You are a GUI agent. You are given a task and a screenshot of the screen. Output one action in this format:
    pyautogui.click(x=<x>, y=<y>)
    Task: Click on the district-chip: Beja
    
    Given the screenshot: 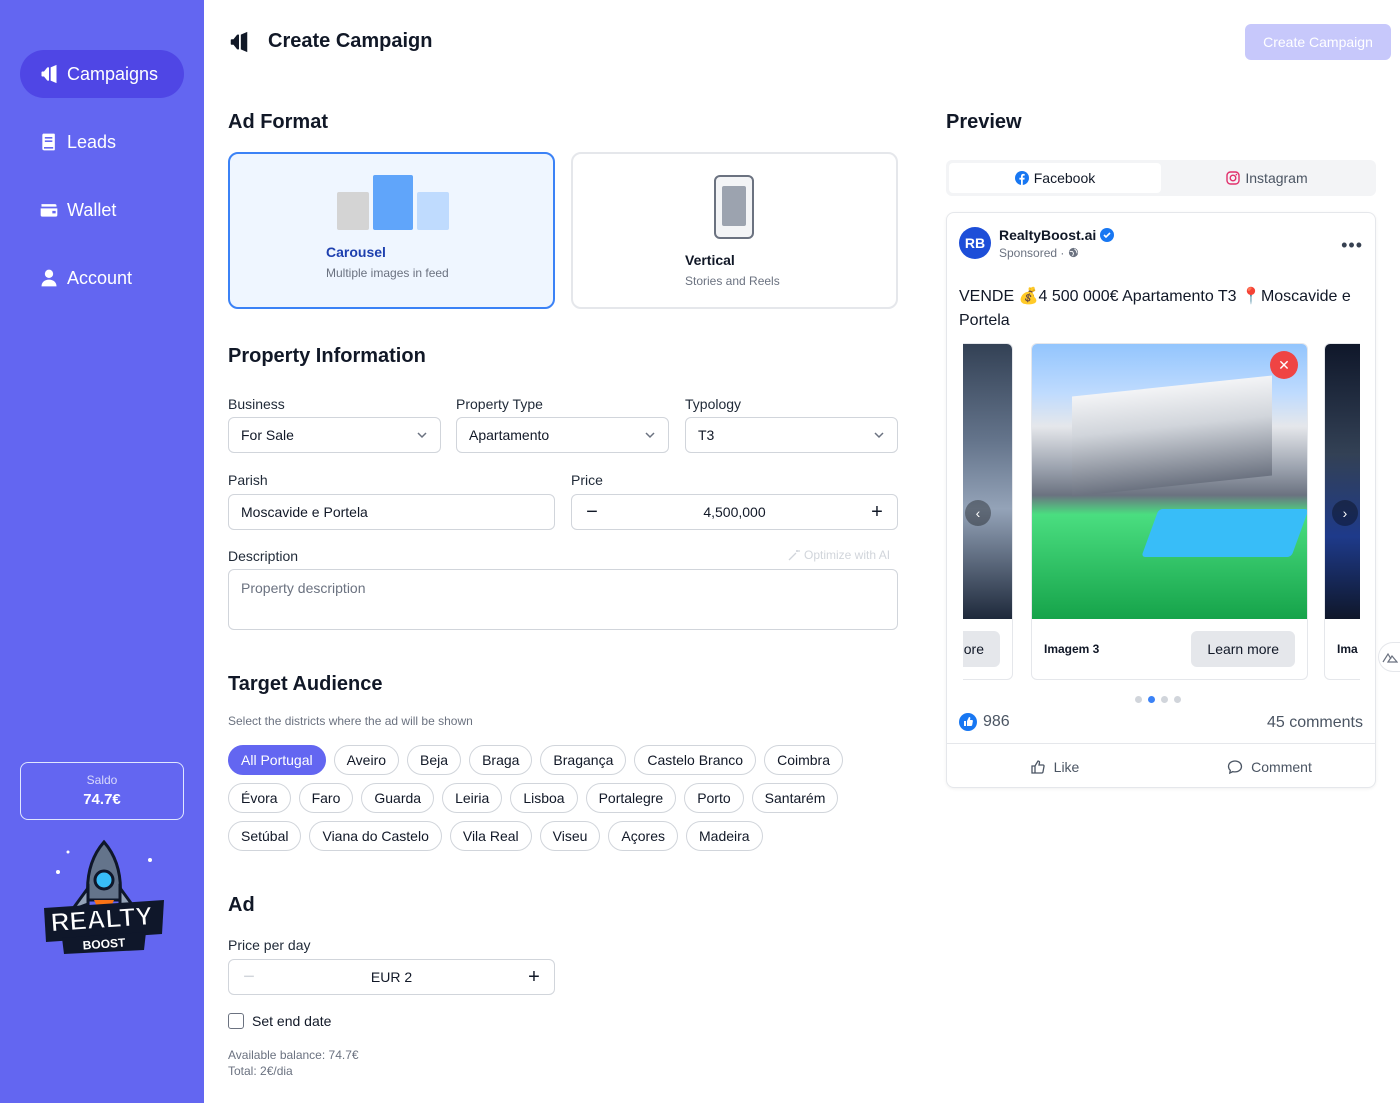 What is the action you would take?
    pyautogui.click(x=434, y=760)
    